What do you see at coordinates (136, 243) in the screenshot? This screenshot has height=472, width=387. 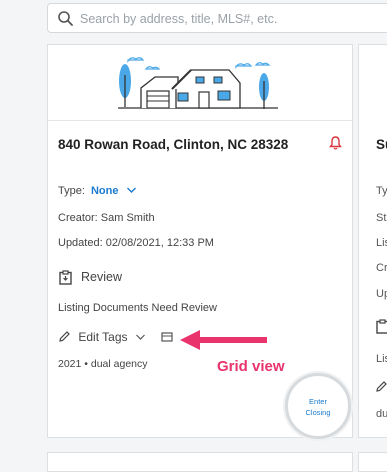 I see `updated-text: Updated: 02/08/2021, 12:33 PM` at bounding box center [136, 243].